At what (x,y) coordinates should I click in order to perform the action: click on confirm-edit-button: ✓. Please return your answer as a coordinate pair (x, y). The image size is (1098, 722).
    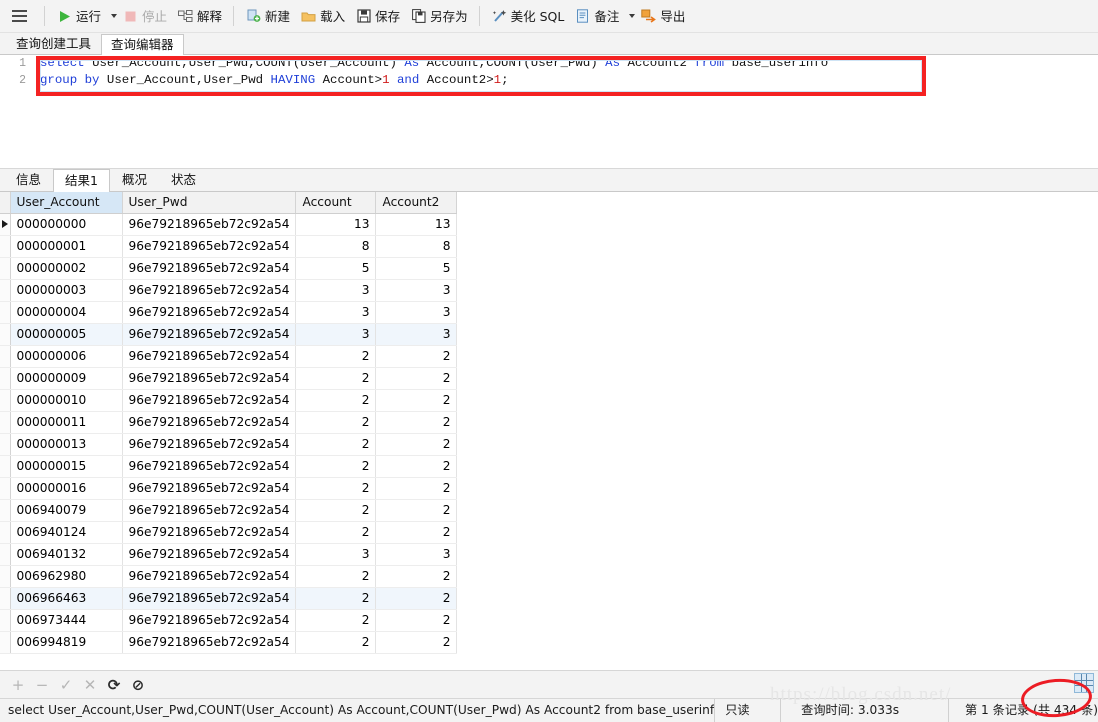
    Looking at the image, I should click on (66, 685).